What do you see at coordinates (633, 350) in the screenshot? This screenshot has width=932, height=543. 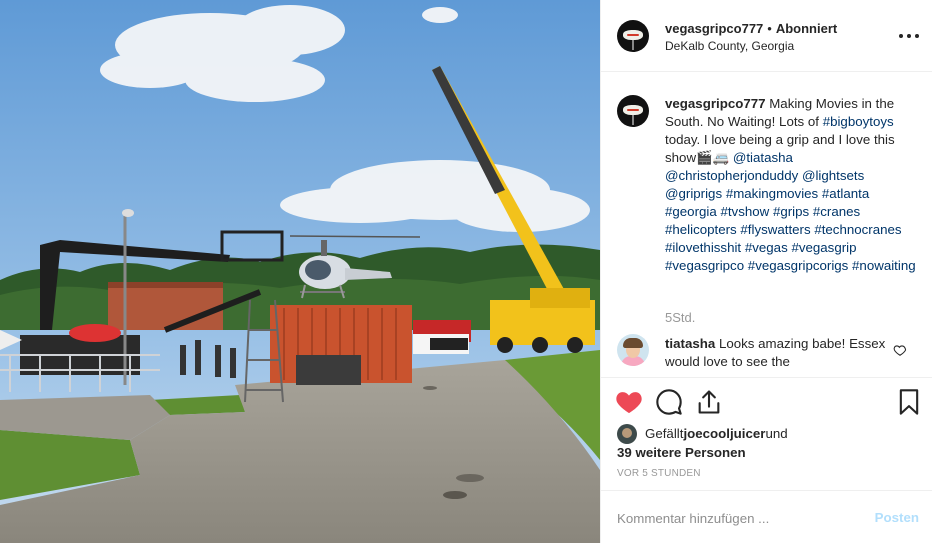 I see `commenter-avatar` at bounding box center [633, 350].